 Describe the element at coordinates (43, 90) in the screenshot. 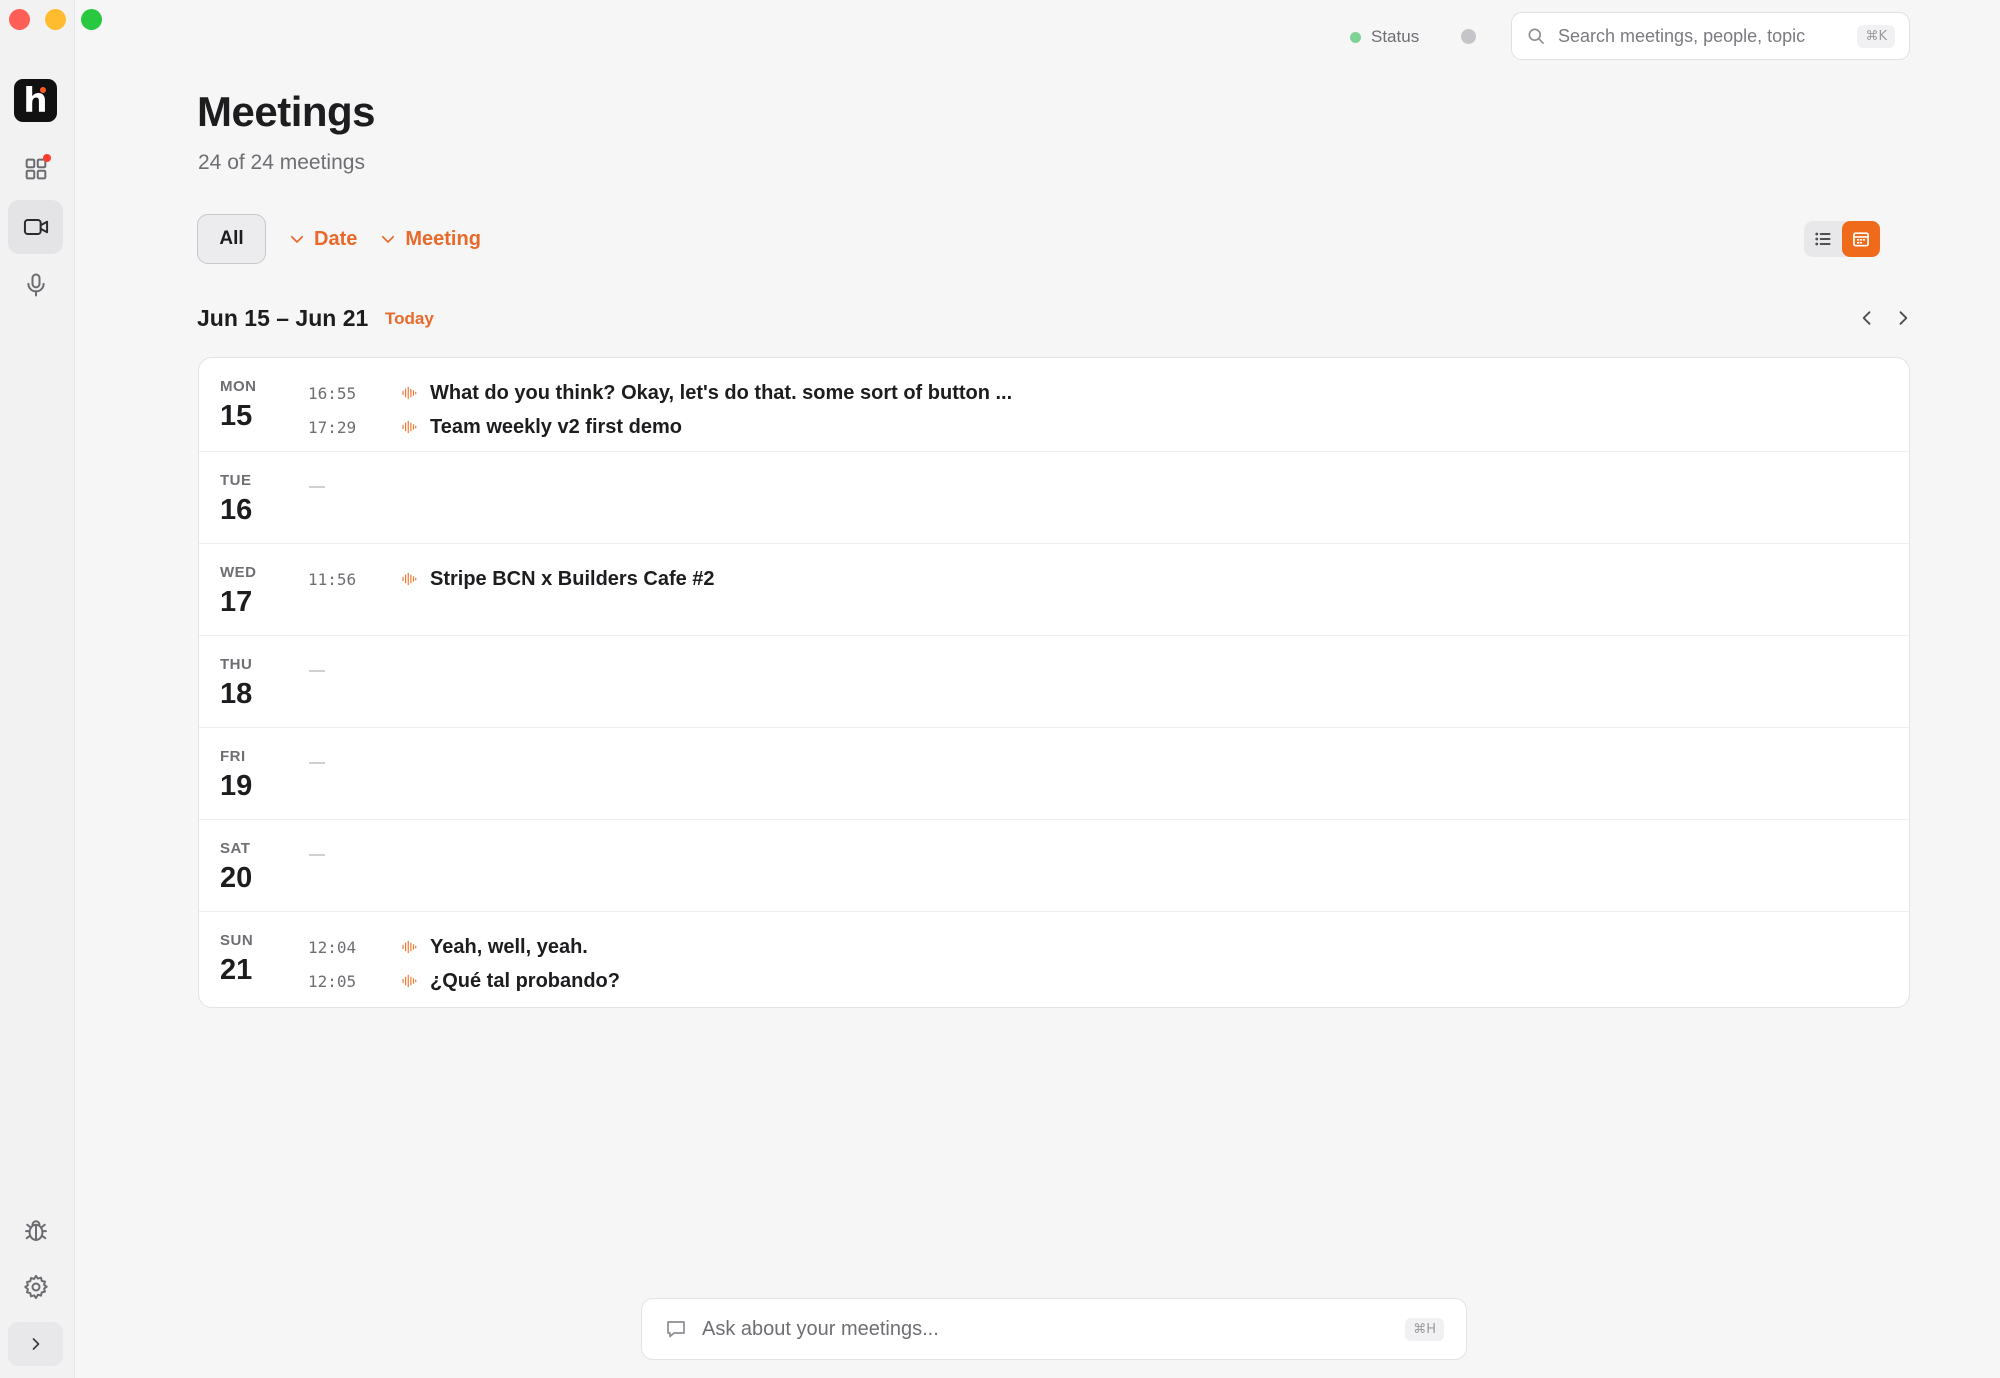

I see `logo-dot` at that location.